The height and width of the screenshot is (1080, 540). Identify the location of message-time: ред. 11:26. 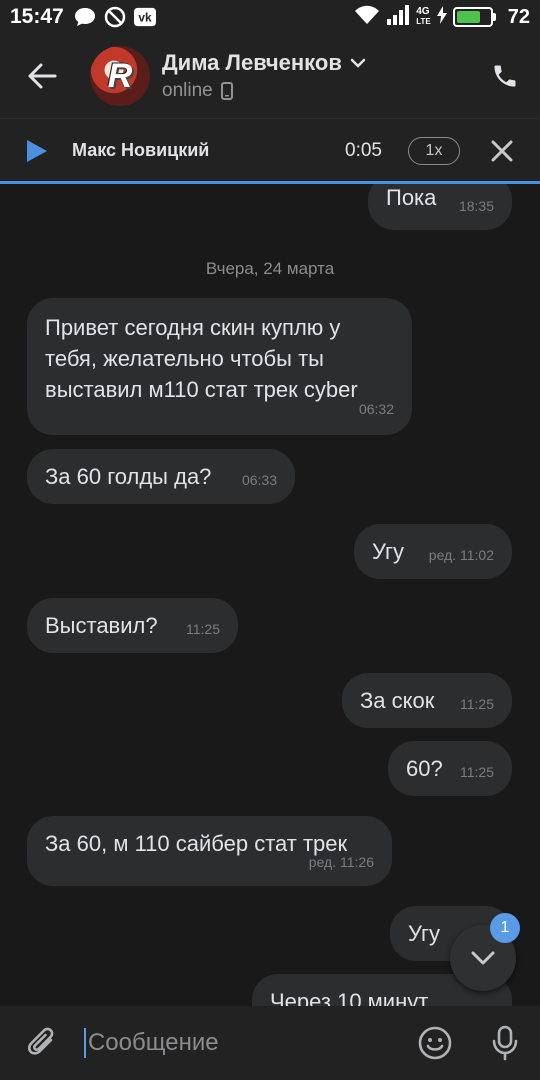
(341, 862).